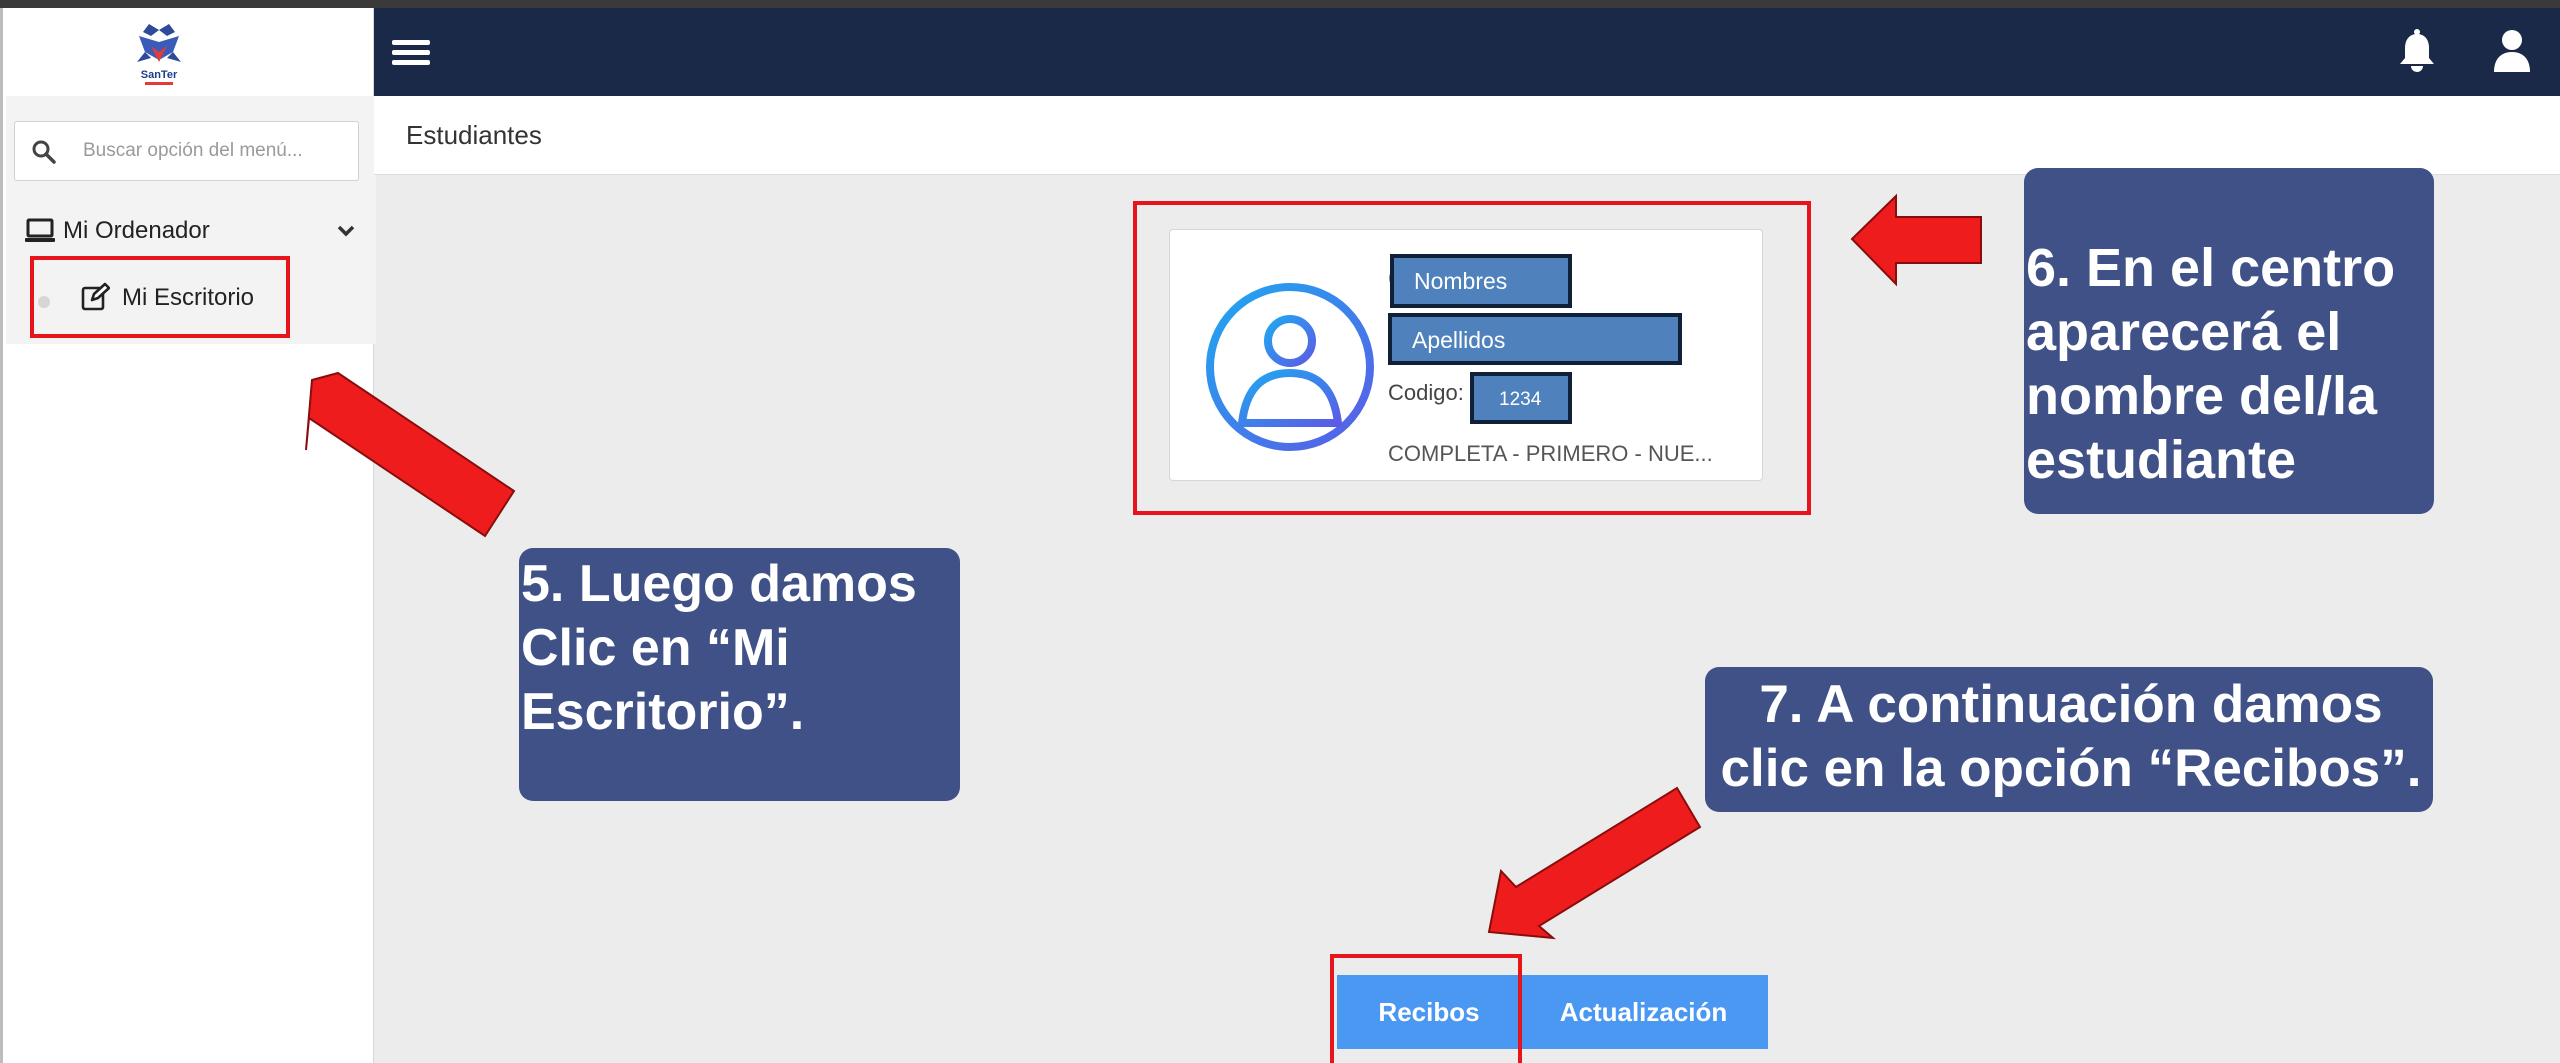 The width and height of the screenshot is (2560, 1063). What do you see at coordinates (739, 674) in the screenshot?
I see `annotation-step-5: 5. Luego damos Clic en “Mi Escritorio”.` at bounding box center [739, 674].